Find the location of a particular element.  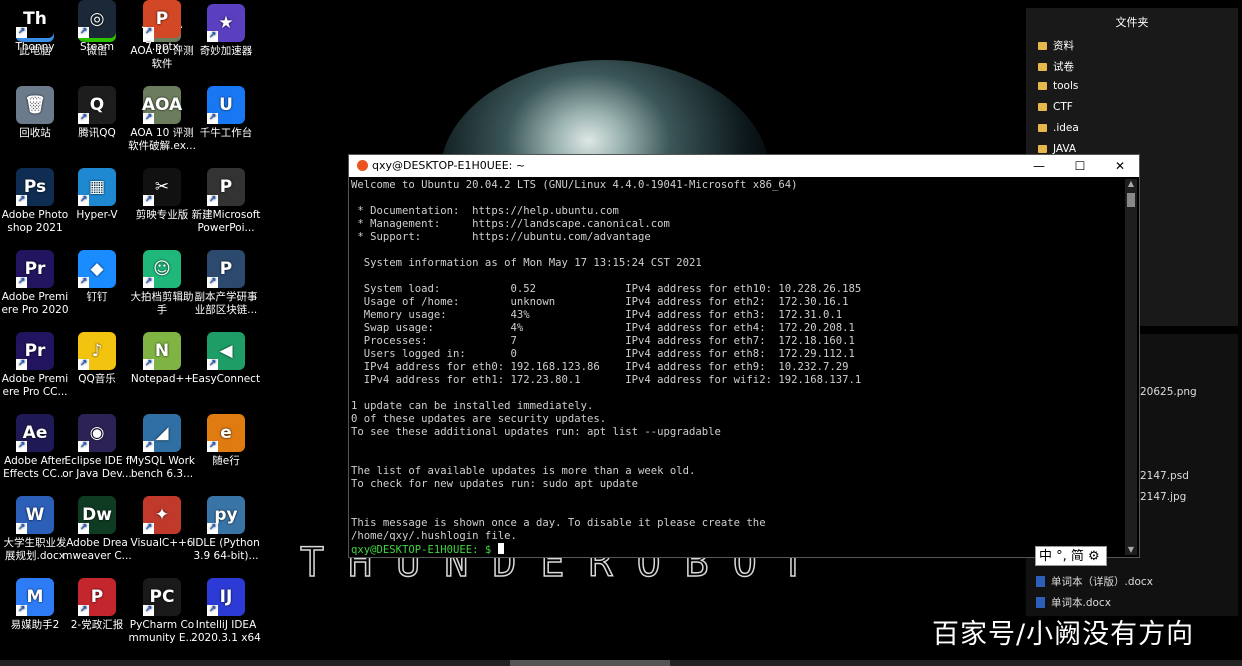

app-glyph: ▦ is located at coordinates (97, 186).